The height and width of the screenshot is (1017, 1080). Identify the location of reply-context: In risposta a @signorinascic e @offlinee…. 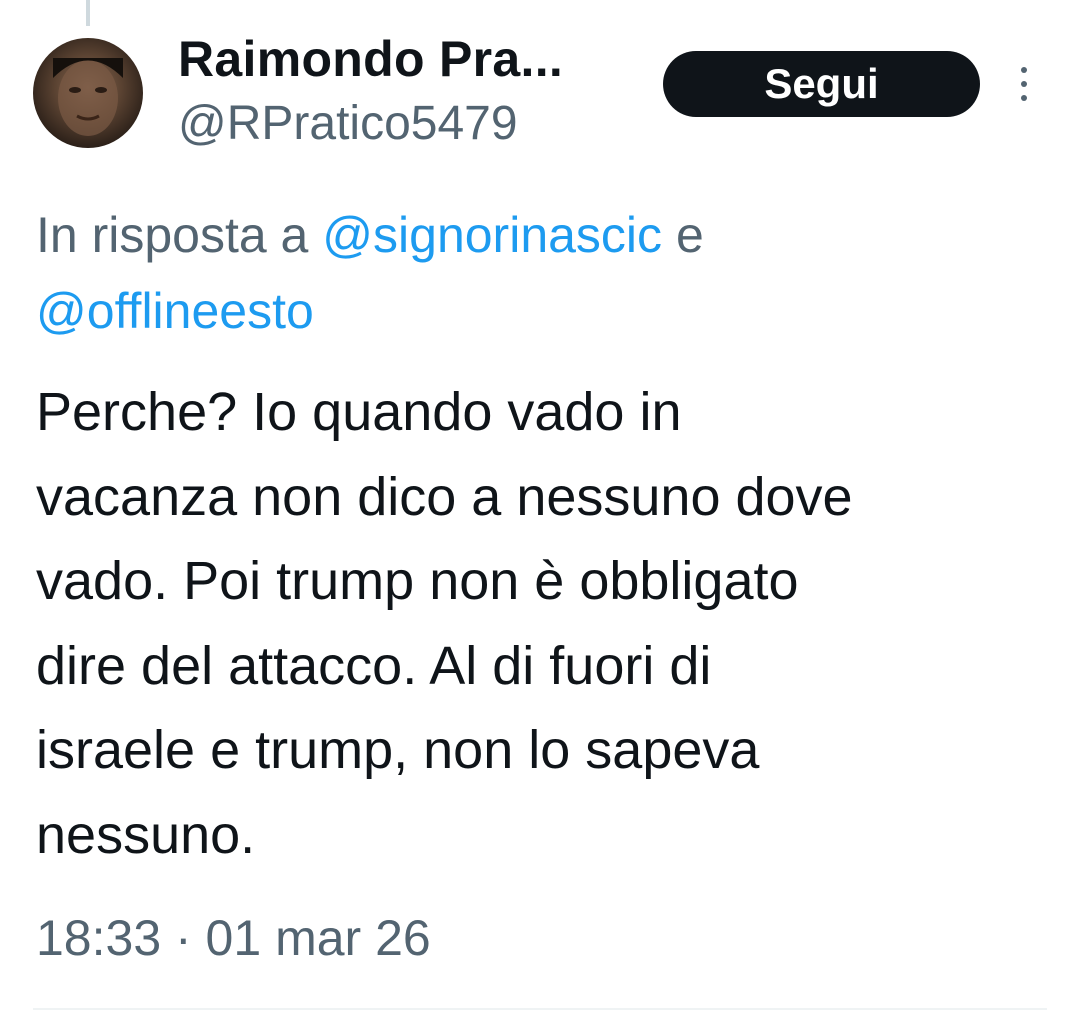
(536, 273).